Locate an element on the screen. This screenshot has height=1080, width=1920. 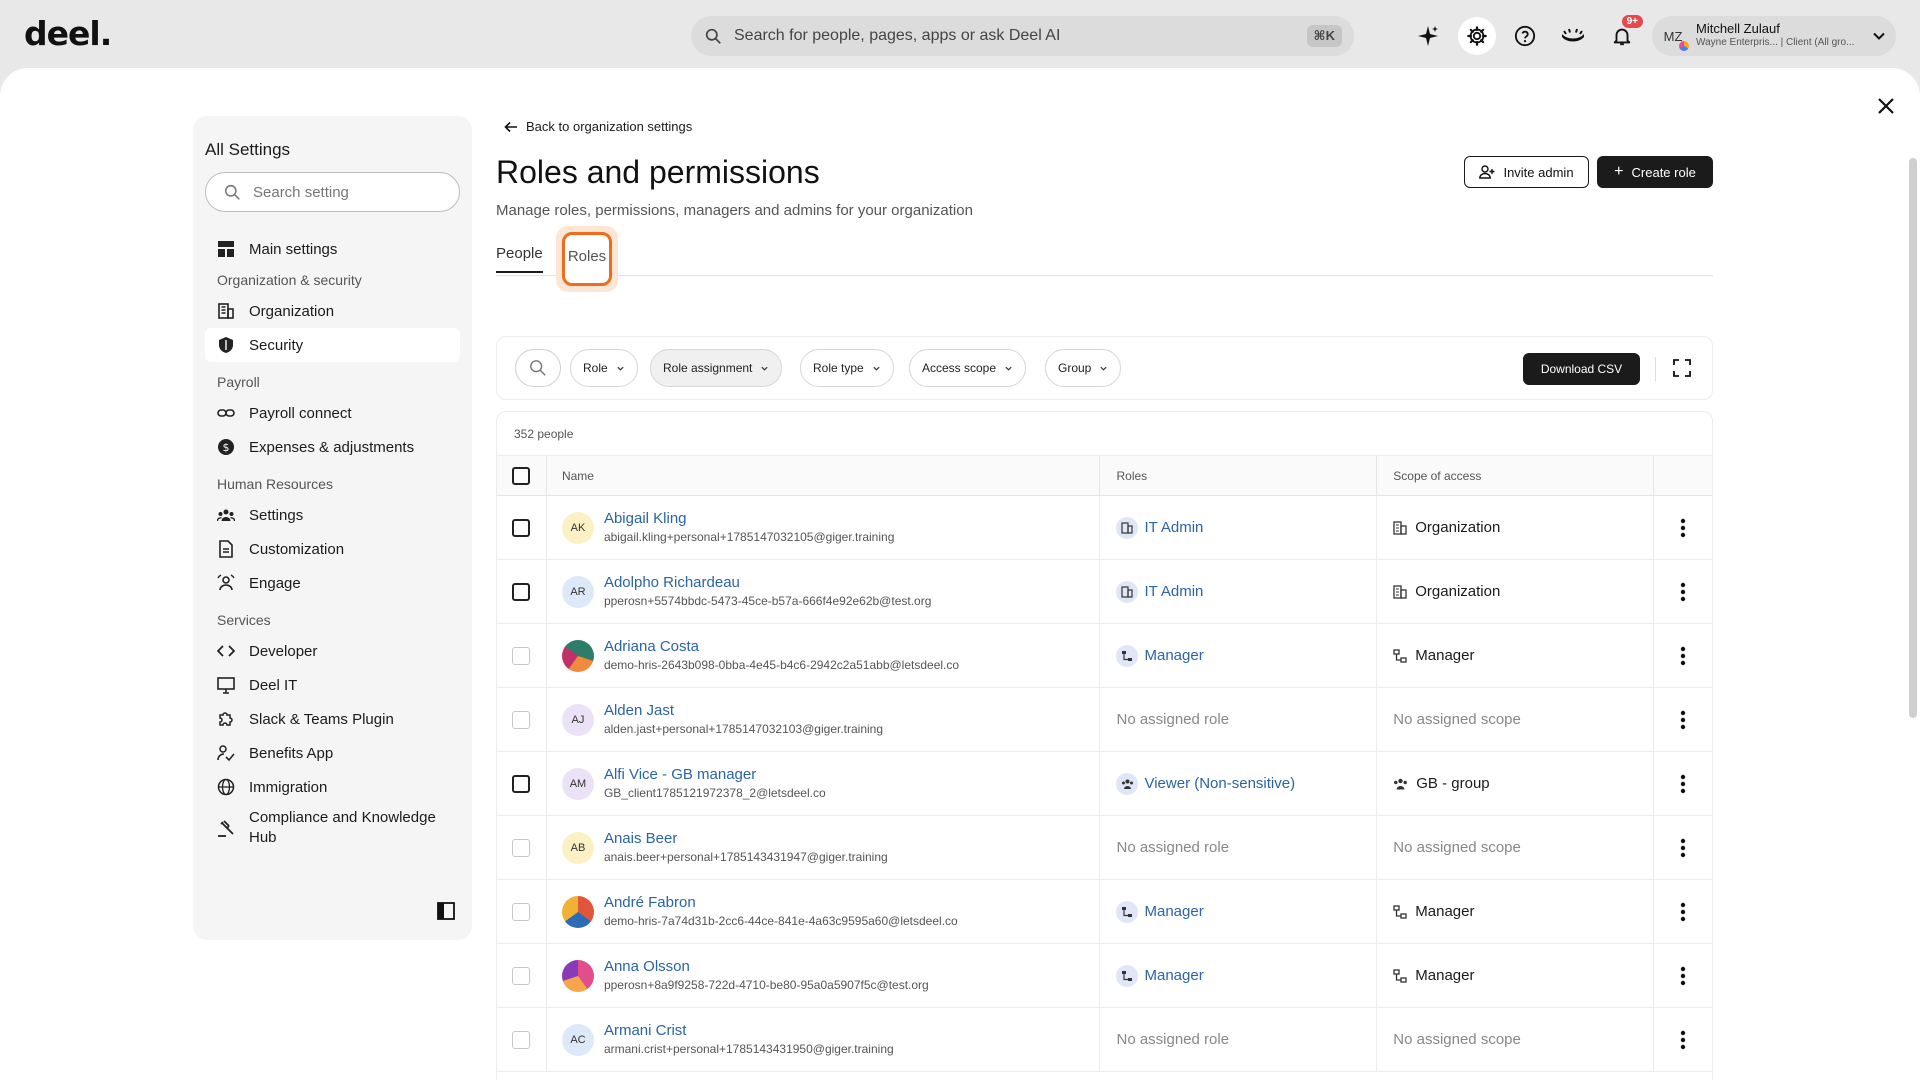
header-scope: Scope of access is located at coordinates (1516, 475).